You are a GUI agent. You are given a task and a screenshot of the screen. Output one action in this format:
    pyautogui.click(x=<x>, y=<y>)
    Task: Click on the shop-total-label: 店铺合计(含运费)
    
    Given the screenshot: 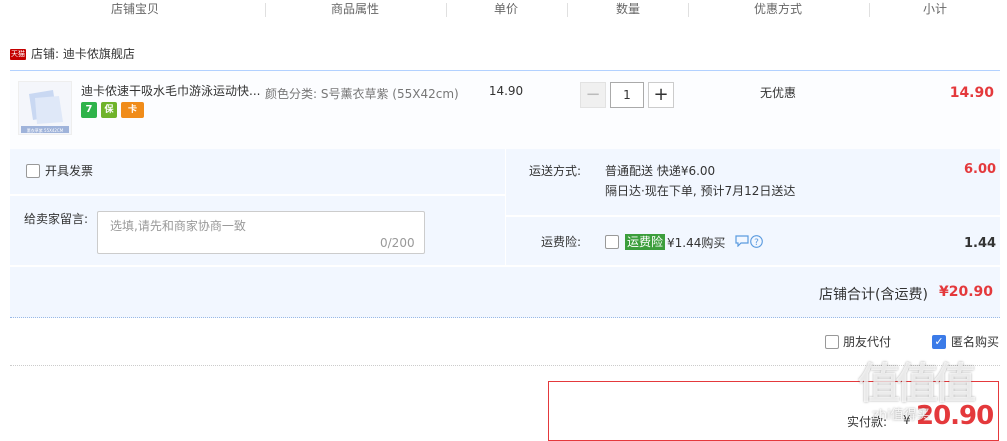 What is the action you would take?
    pyautogui.click(x=873, y=295)
    